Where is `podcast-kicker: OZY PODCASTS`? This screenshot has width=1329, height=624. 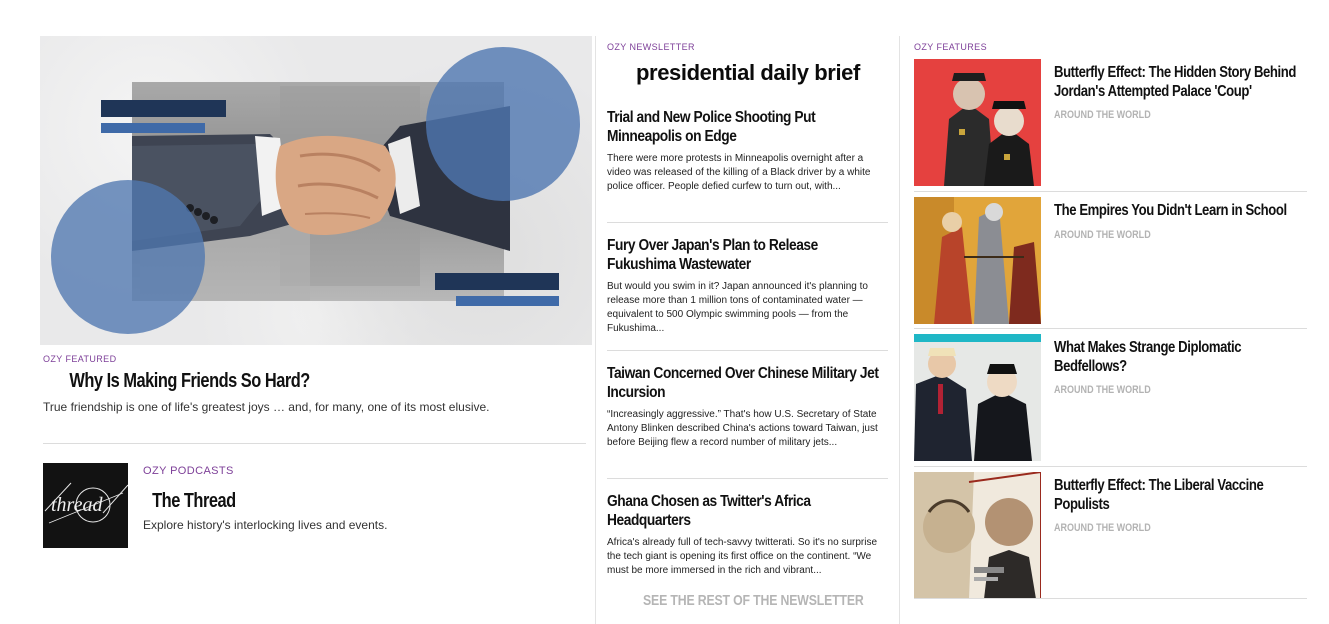 podcast-kicker: OZY PODCASTS is located at coordinates (188, 471).